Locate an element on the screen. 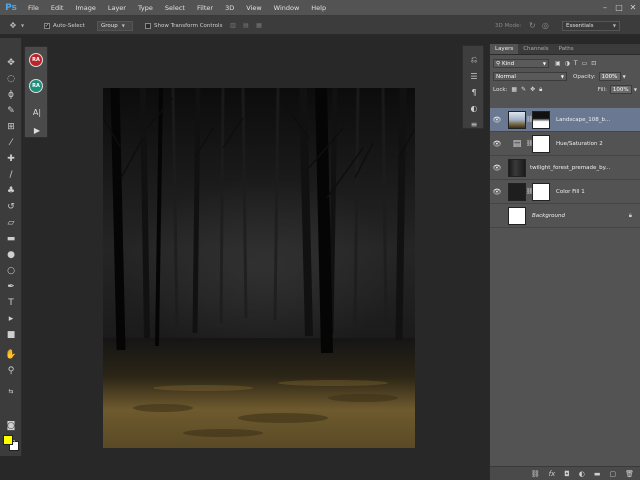 The image size is (640, 480). auto-select-option: ✓ Auto-Select is located at coordinates (64, 25).